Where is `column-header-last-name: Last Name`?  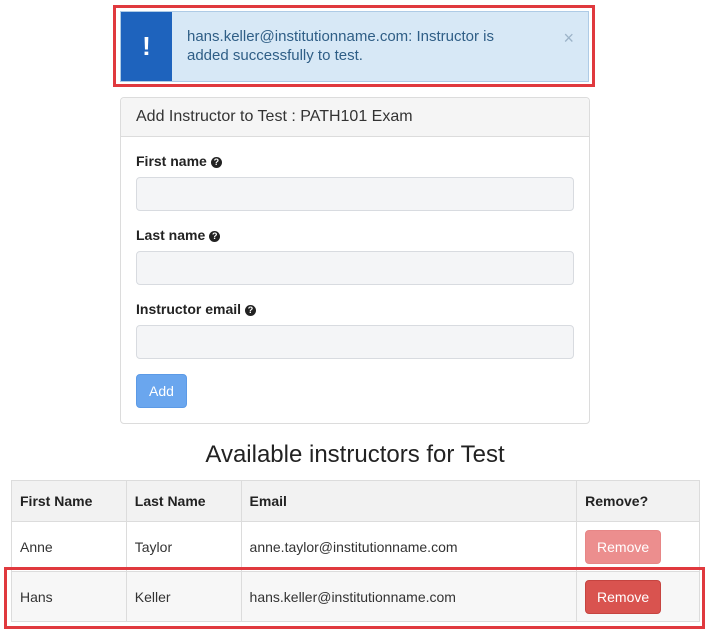
column-header-last-name: Last Name is located at coordinates (183, 501).